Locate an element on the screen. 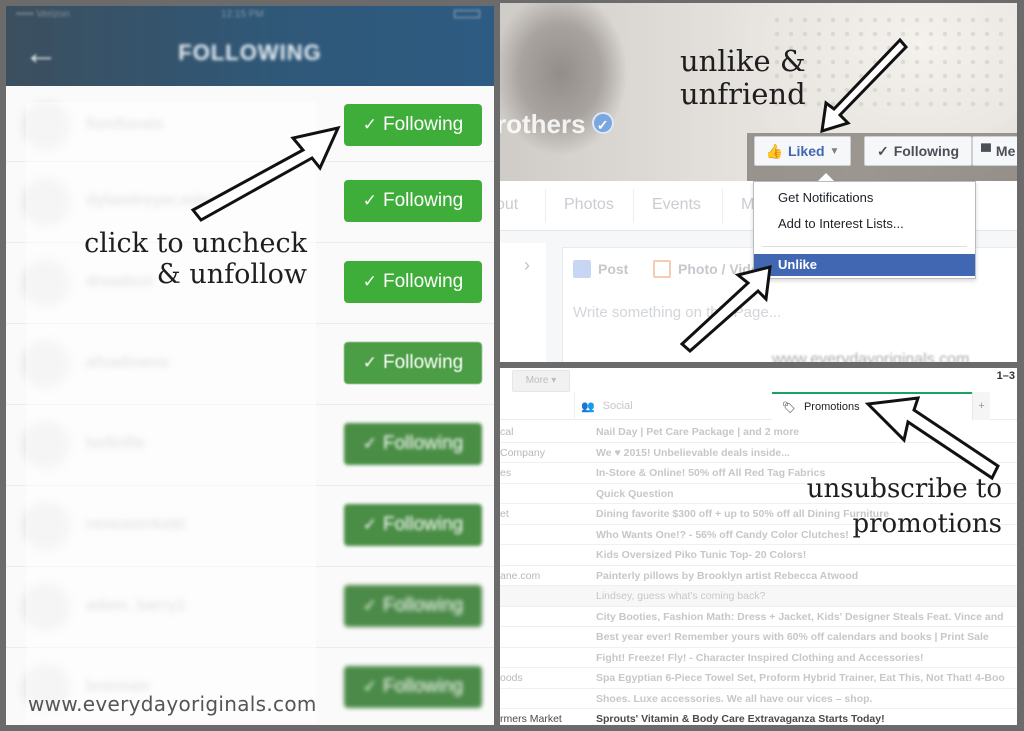  page-name-text: rothers is located at coordinates (543, 124).